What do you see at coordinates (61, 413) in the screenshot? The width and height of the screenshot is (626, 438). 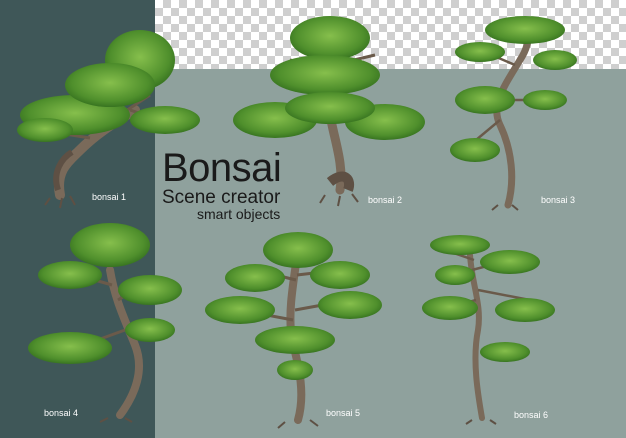 I see `bonsai-4-label: bonsai 4` at bounding box center [61, 413].